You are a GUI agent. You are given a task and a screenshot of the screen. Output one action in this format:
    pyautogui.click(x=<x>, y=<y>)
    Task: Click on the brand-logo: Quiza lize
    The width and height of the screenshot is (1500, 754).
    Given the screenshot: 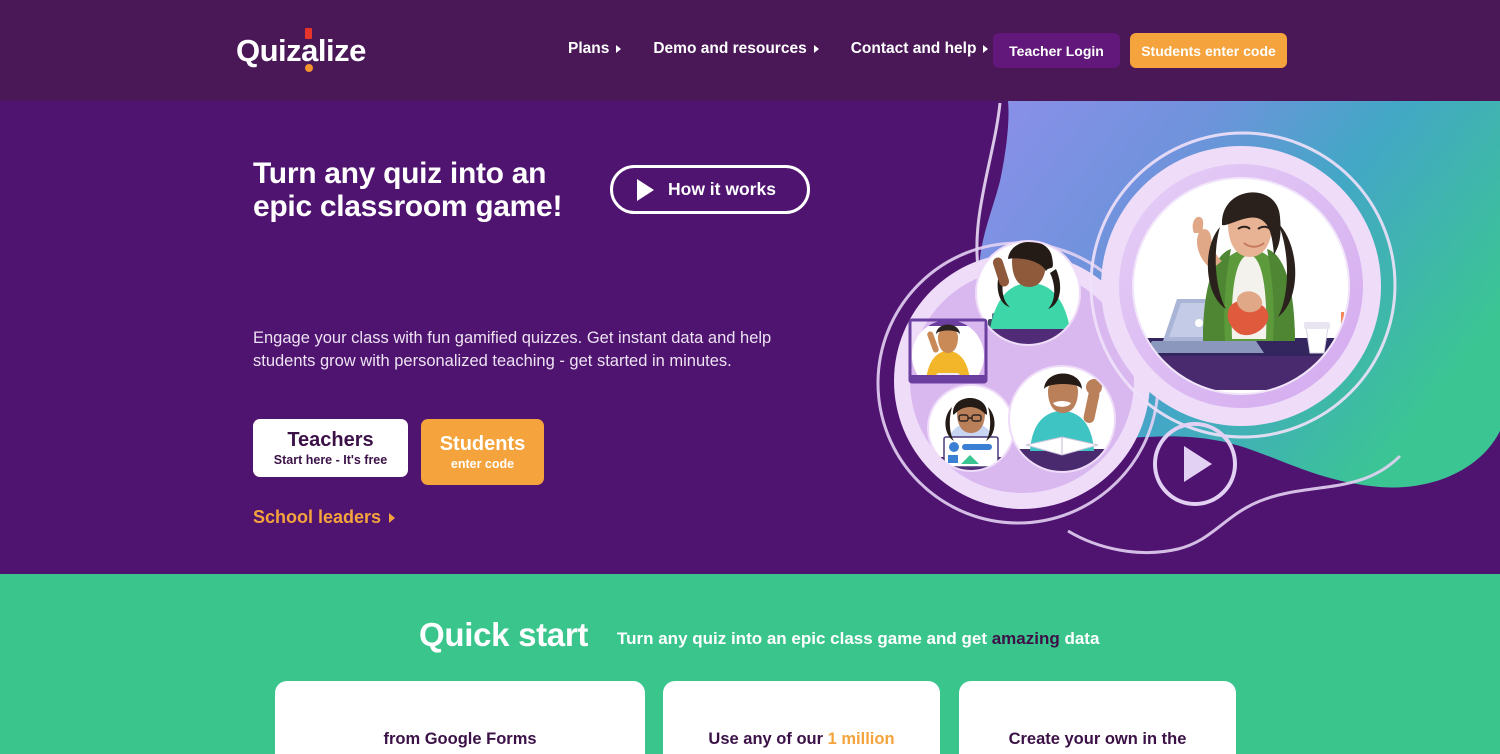 What is the action you would take?
    pyautogui.click(x=301, y=50)
    